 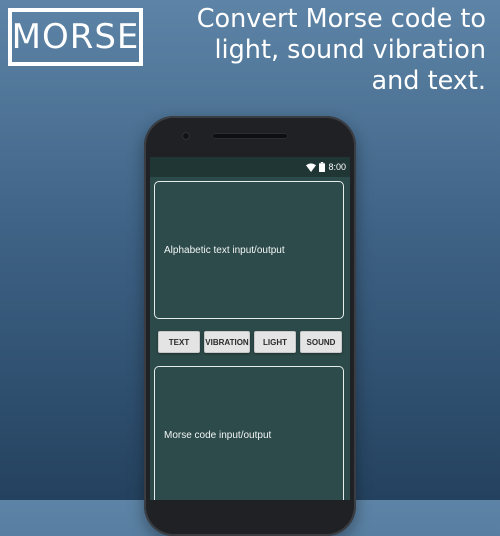 I want to click on text-panel-label: Alphabetic text input/output, so click(x=224, y=250).